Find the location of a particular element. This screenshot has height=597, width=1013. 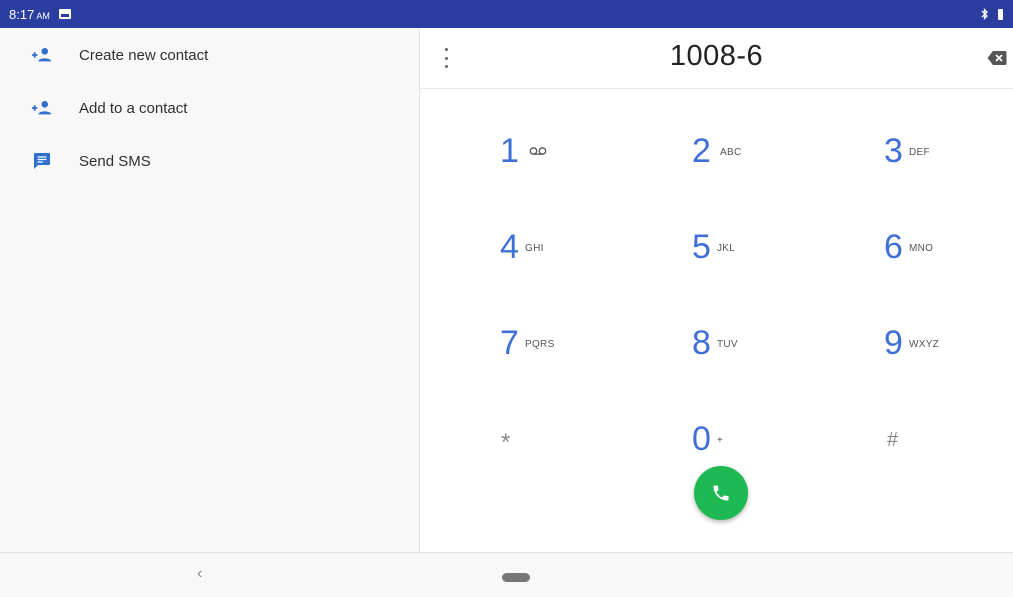

key-5: 5 JKL is located at coordinates (750, 259).